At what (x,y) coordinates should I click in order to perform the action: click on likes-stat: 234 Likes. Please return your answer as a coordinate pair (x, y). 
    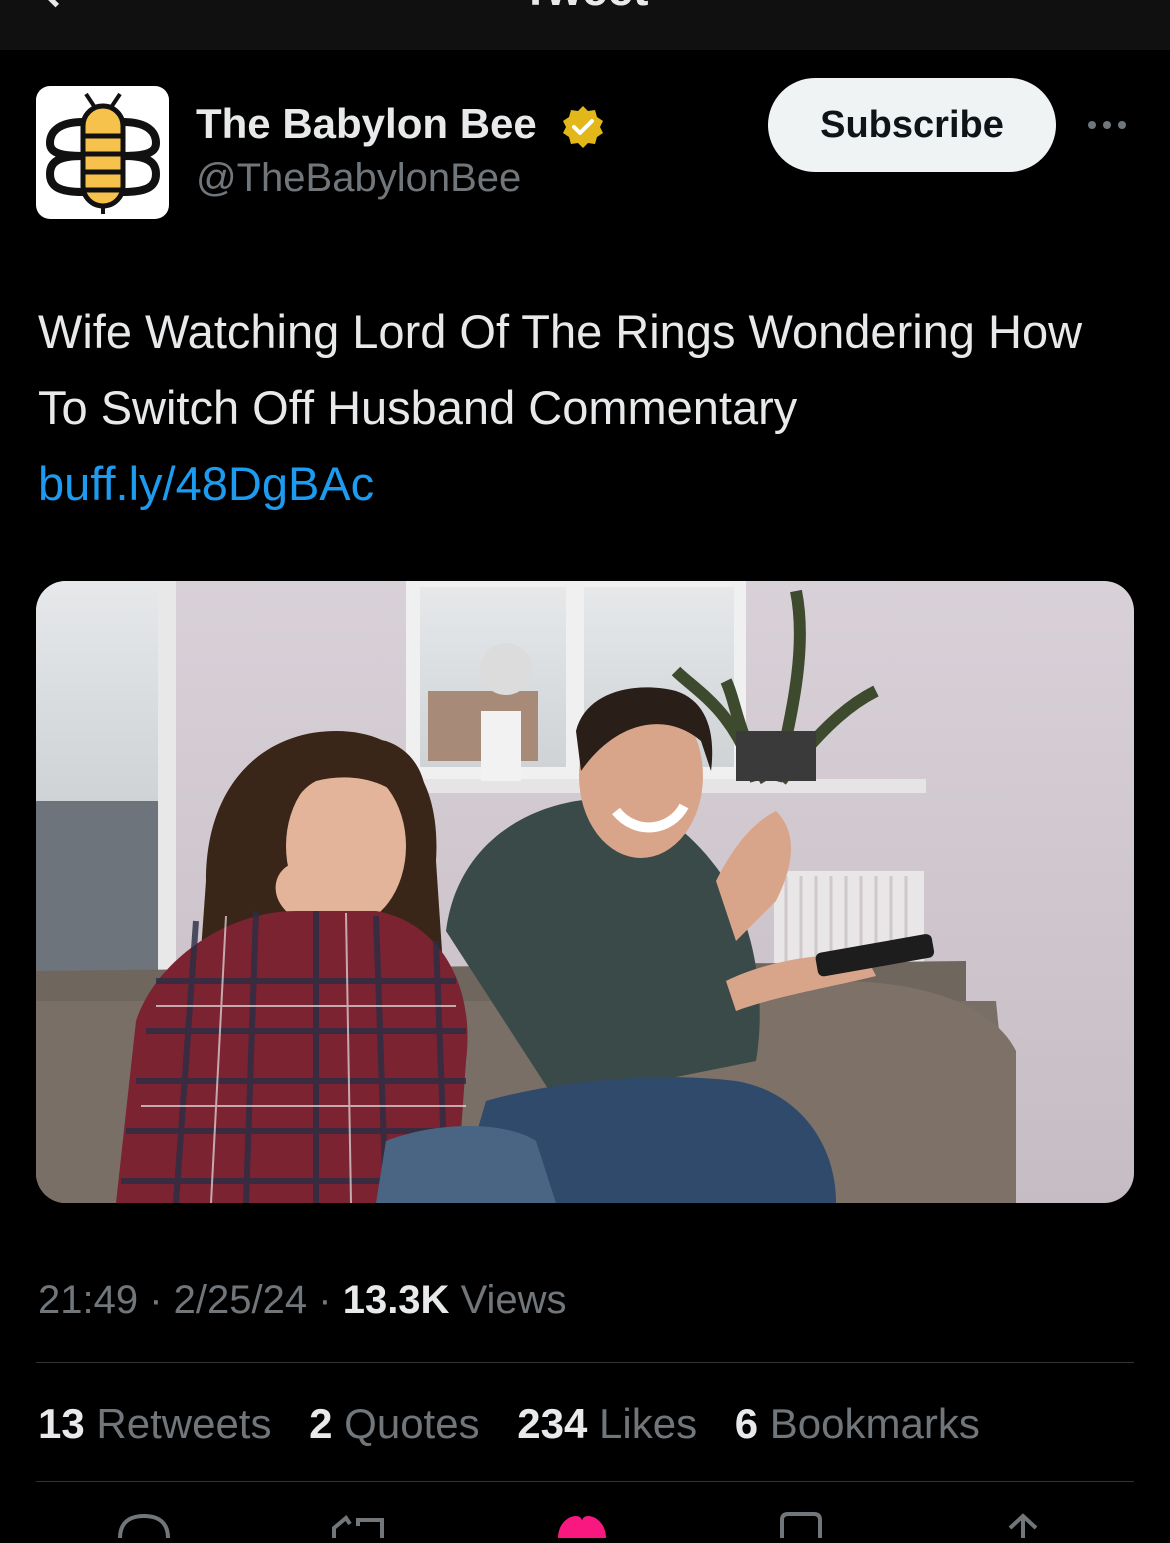
    Looking at the image, I should click on (607, 1423).